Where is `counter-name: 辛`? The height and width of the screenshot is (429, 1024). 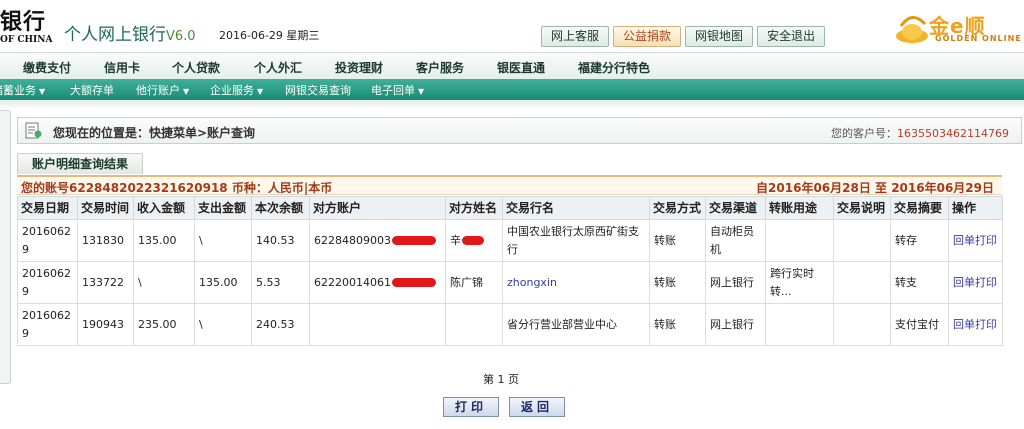
counter-name: 辛 is located at coordinates (474, 240).